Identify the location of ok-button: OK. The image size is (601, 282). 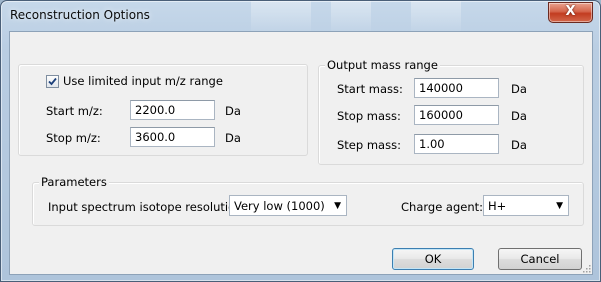
(433, 259).